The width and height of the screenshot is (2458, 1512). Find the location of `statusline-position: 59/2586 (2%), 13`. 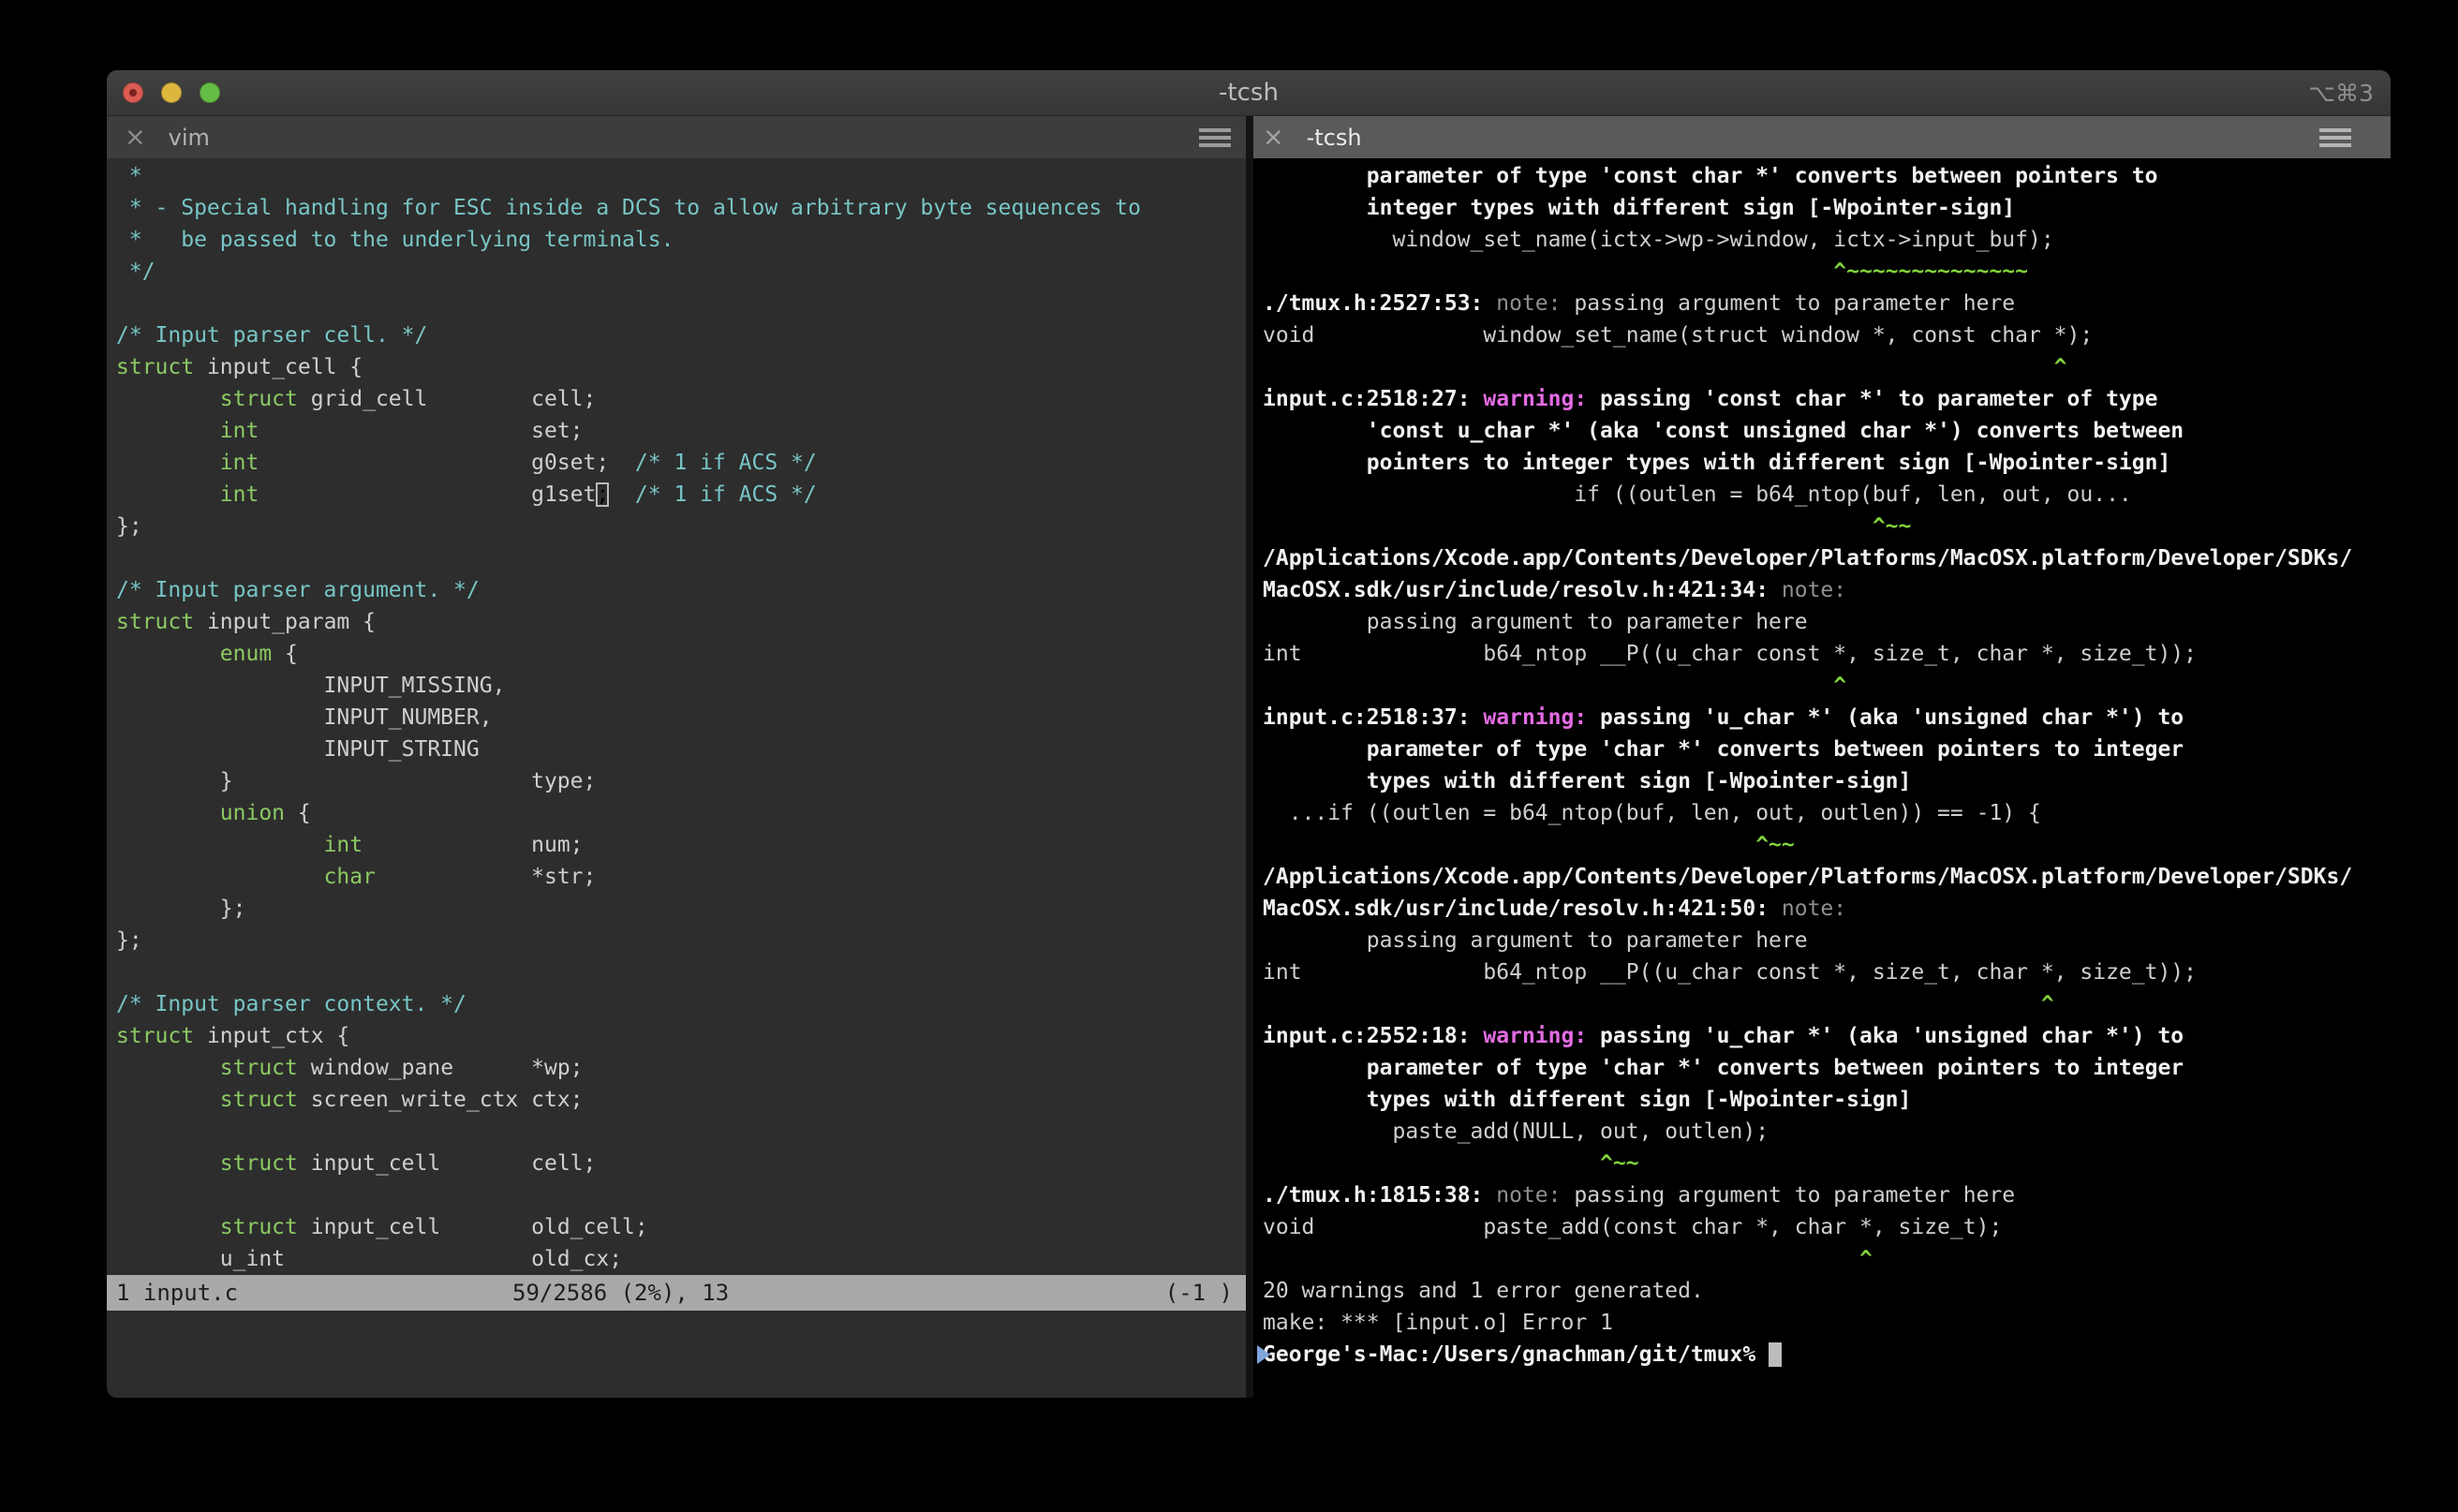

statusline-position: 59/2586 (2%), 13 is located at coordinates (621, 1293).